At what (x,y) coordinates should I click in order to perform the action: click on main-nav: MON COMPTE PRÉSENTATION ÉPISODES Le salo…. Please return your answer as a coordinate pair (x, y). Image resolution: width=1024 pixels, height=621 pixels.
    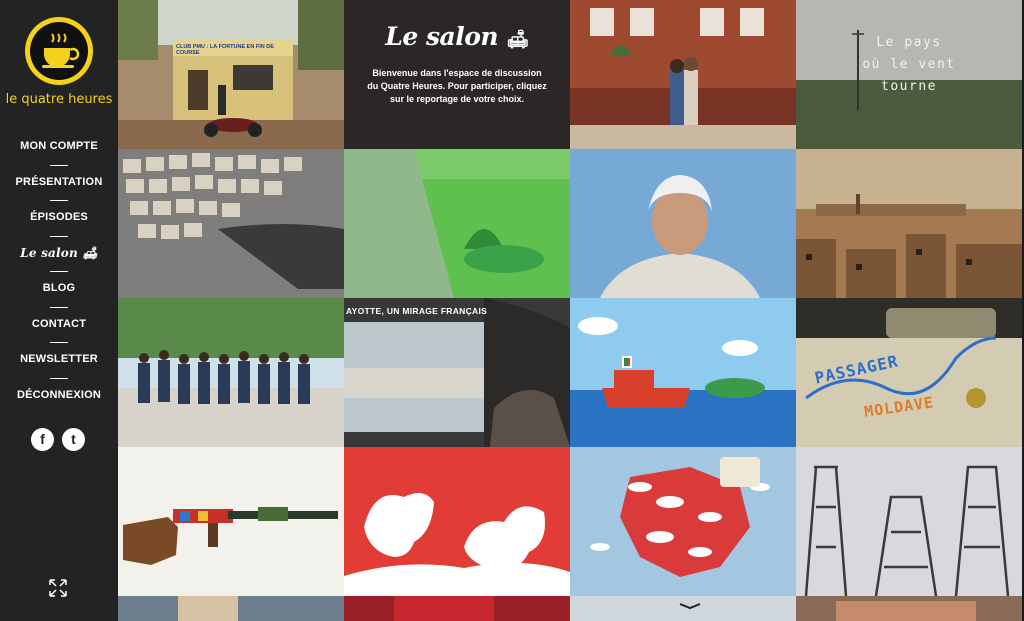
    Looking at the image, I should click on (59, 272).